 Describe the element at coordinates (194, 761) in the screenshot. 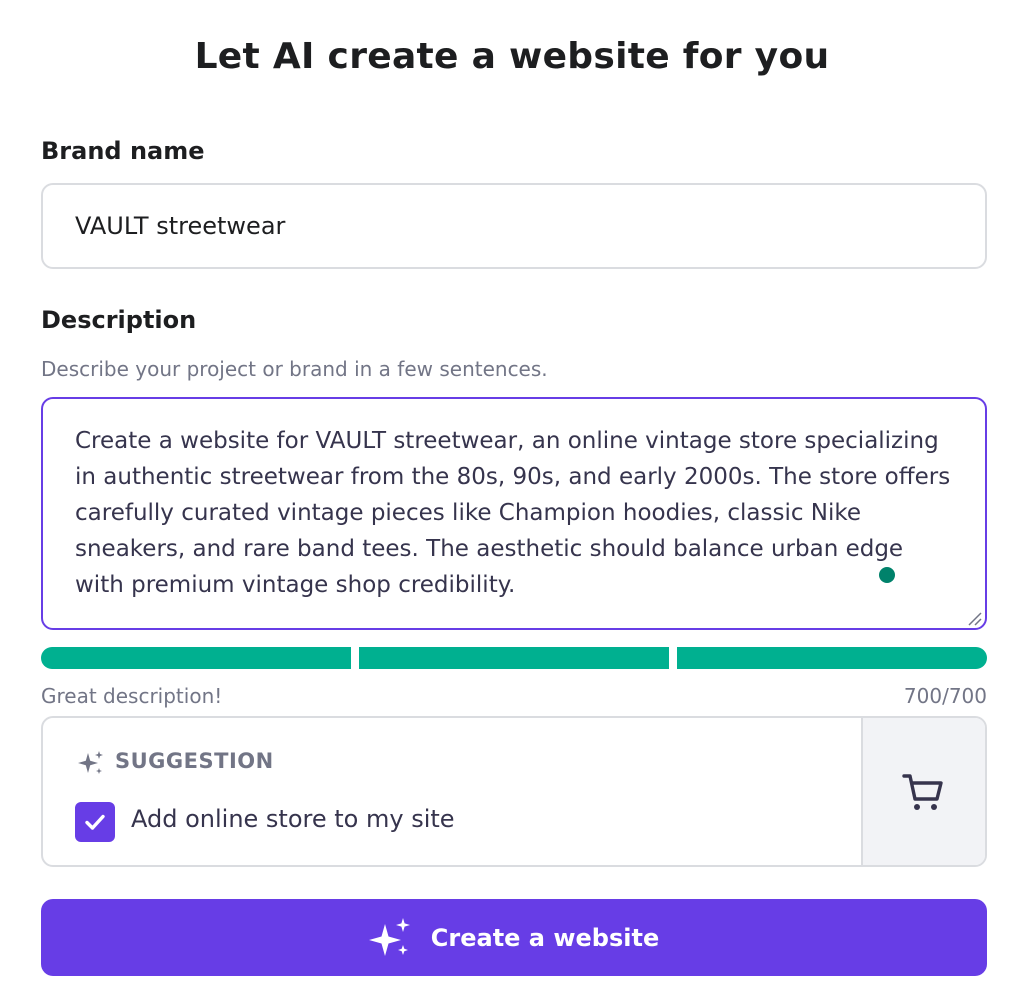

I see `suggestion-tag: SUGGESTION` at that location.